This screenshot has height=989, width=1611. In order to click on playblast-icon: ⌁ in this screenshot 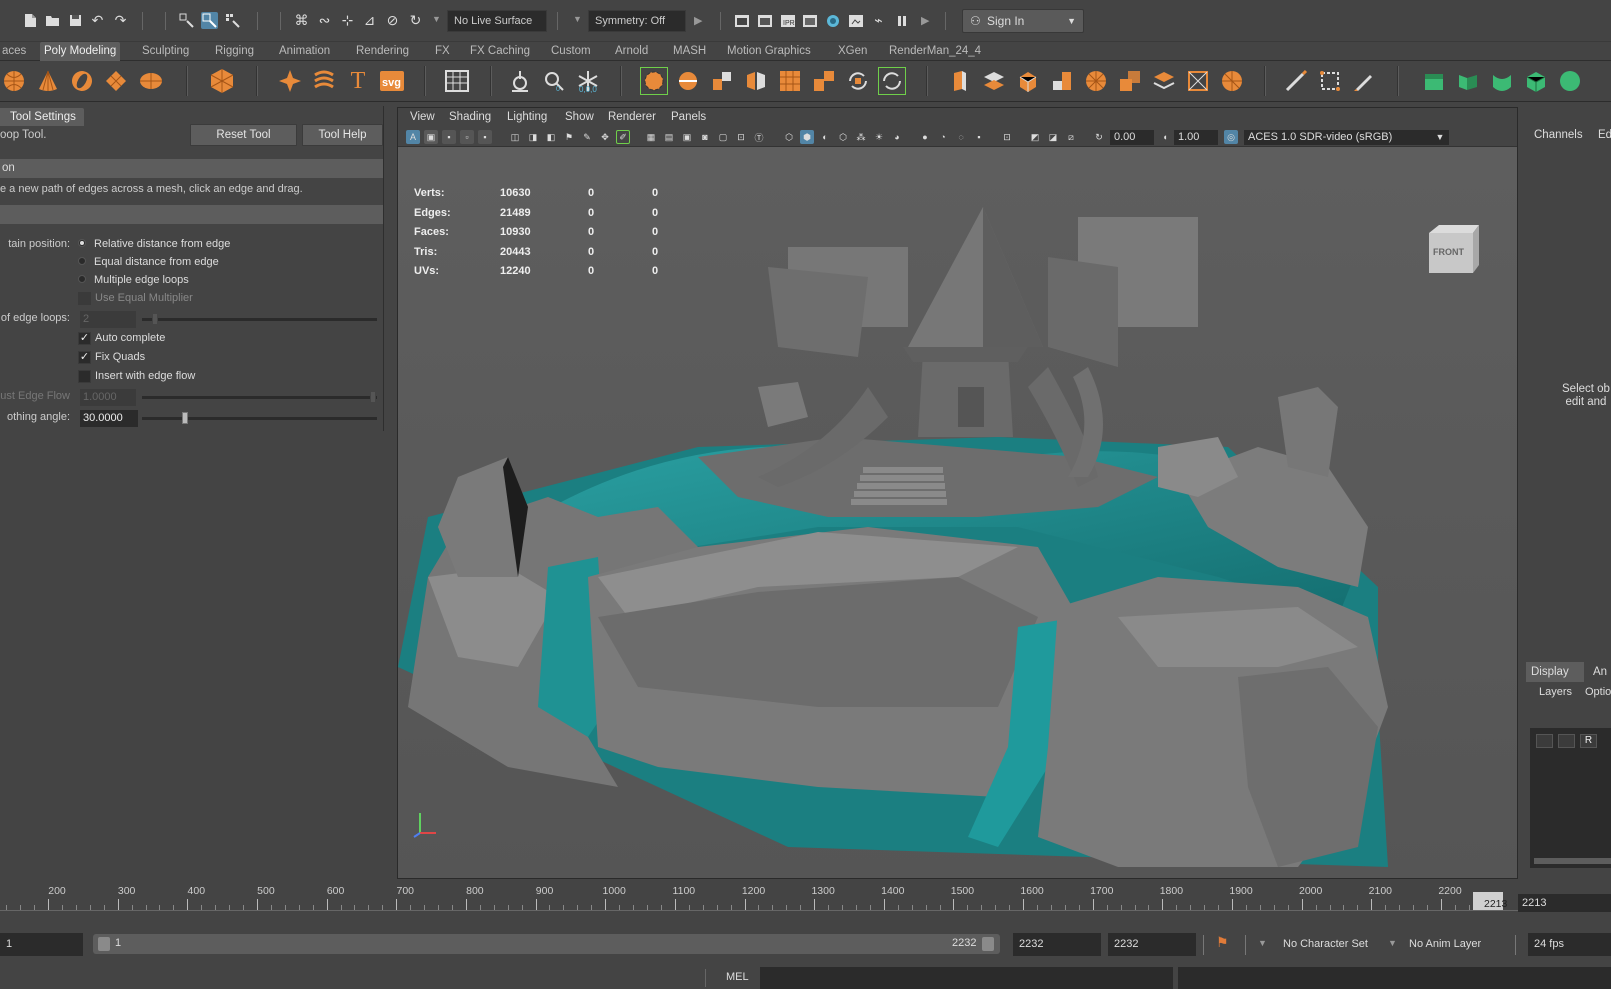, I will do `click(878, 20)`.